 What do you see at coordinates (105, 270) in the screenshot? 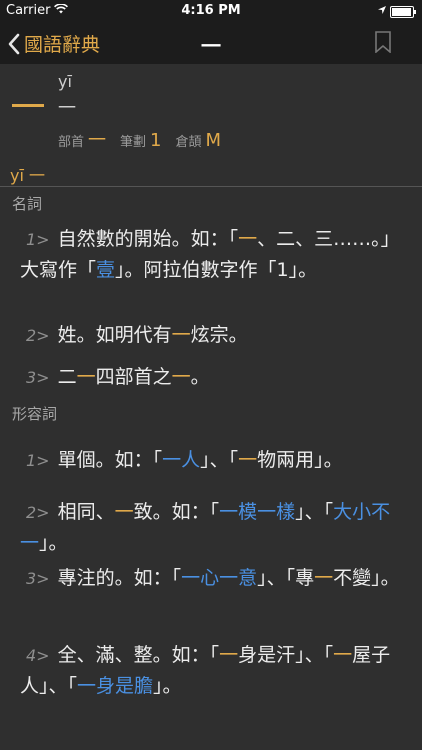
I see `word-link: 壹` at bounding box center [105, 270].